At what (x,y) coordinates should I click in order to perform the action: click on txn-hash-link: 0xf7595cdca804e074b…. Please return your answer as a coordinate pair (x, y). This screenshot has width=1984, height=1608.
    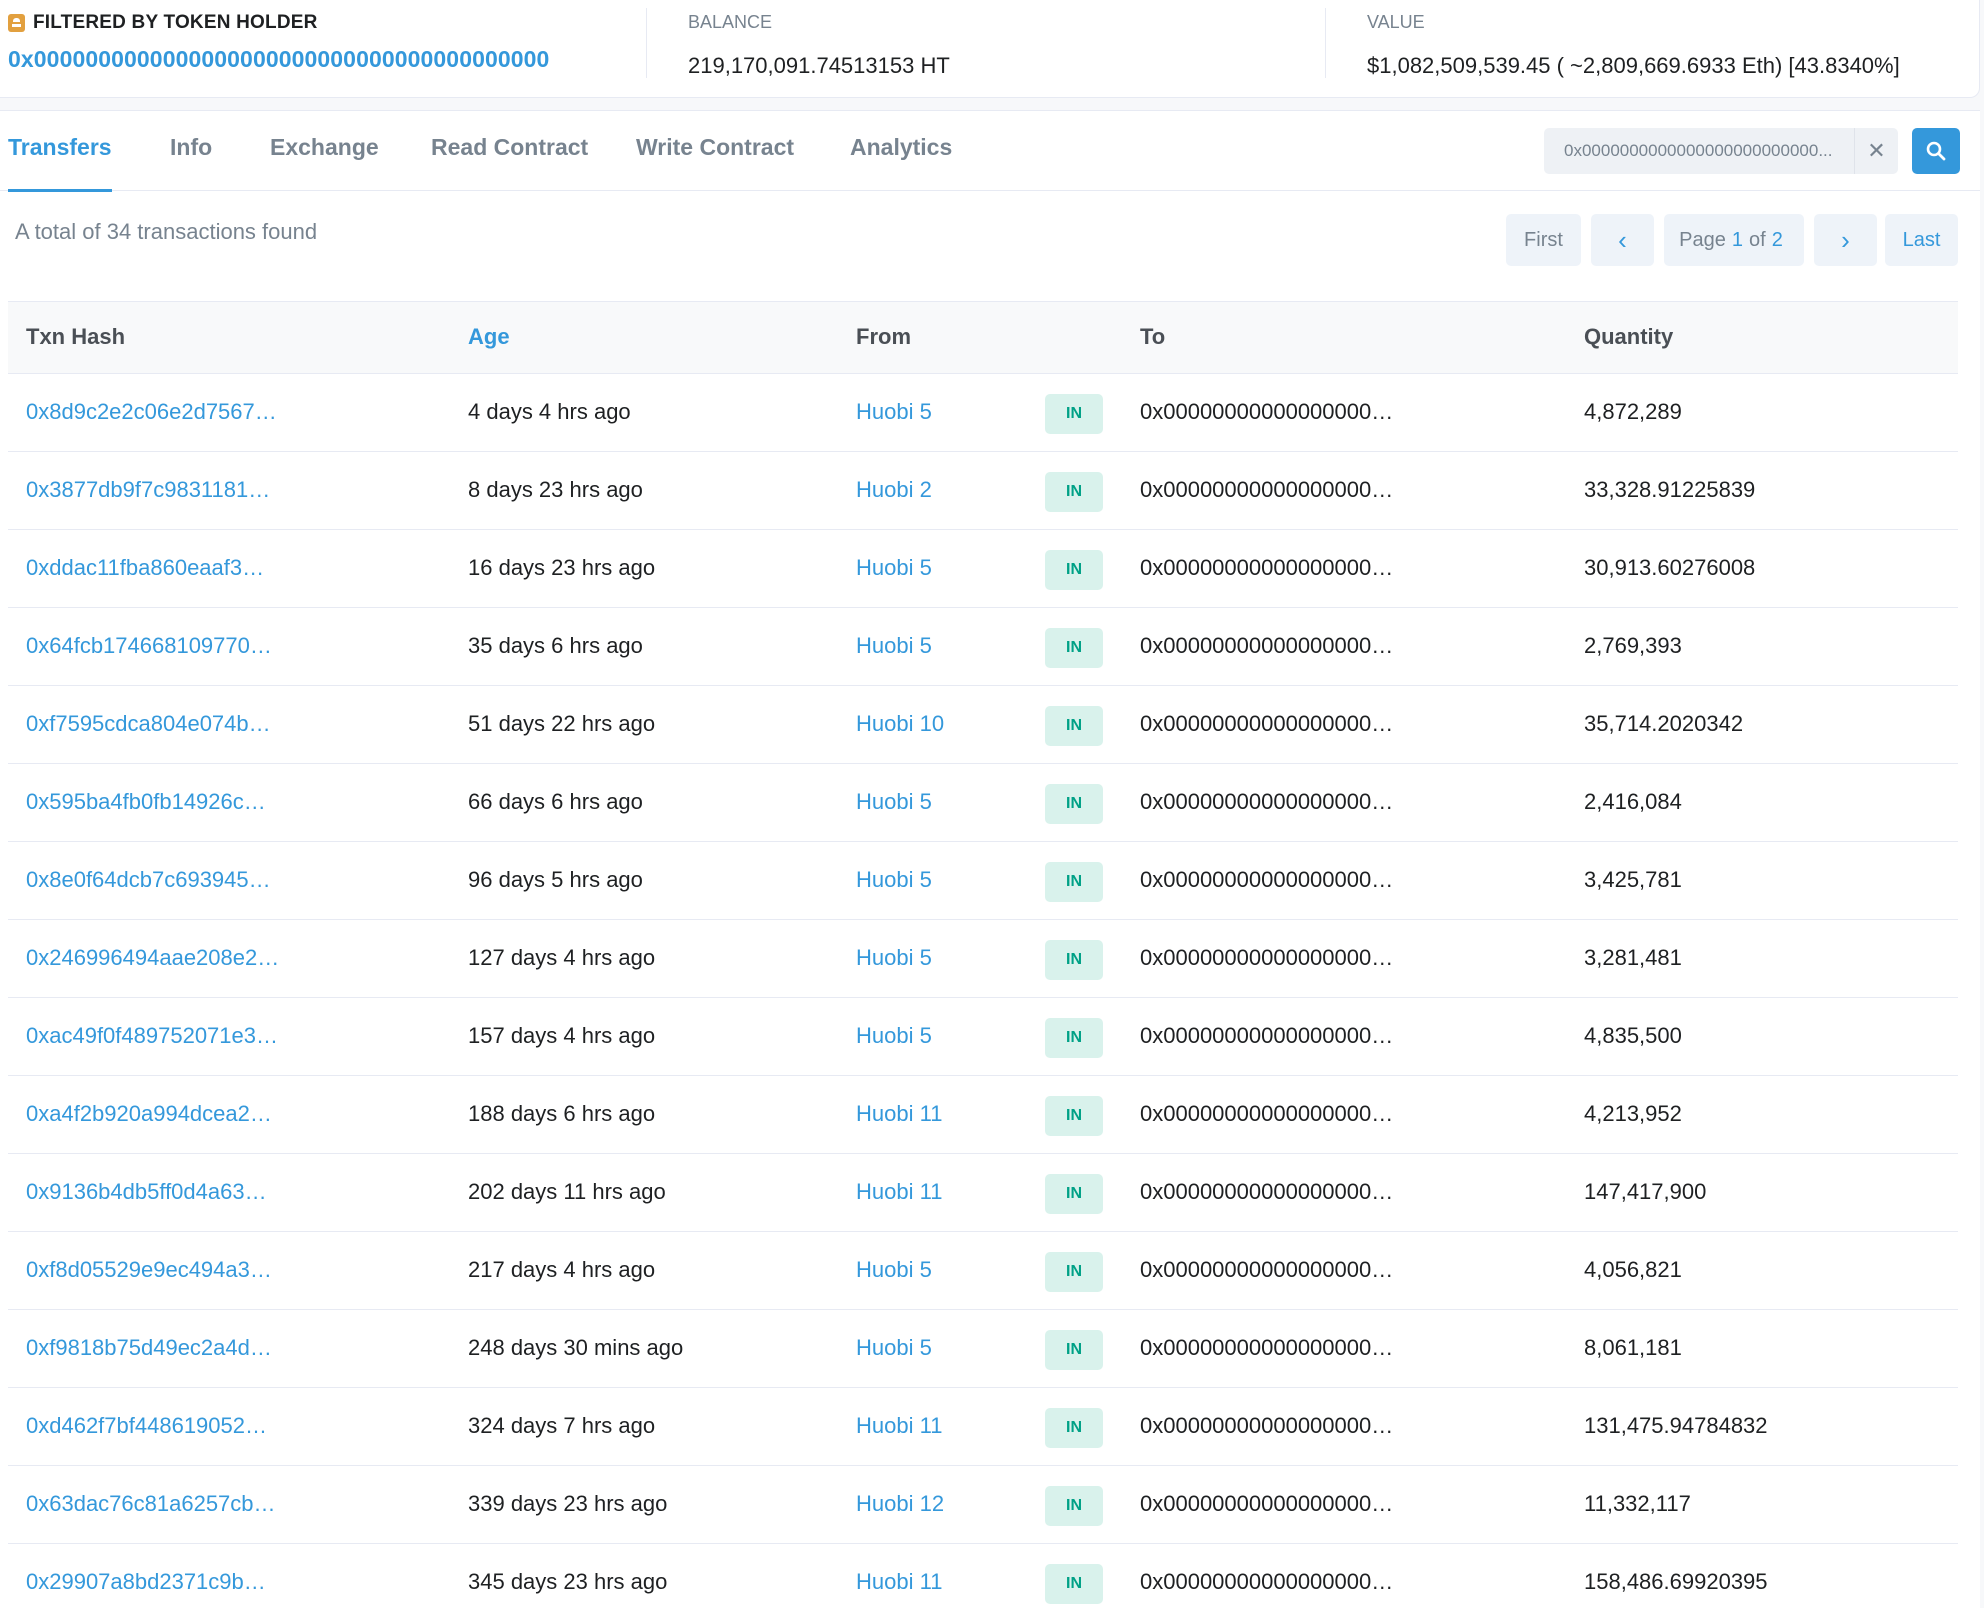
    Looking at the image, I should click on (148, 724).